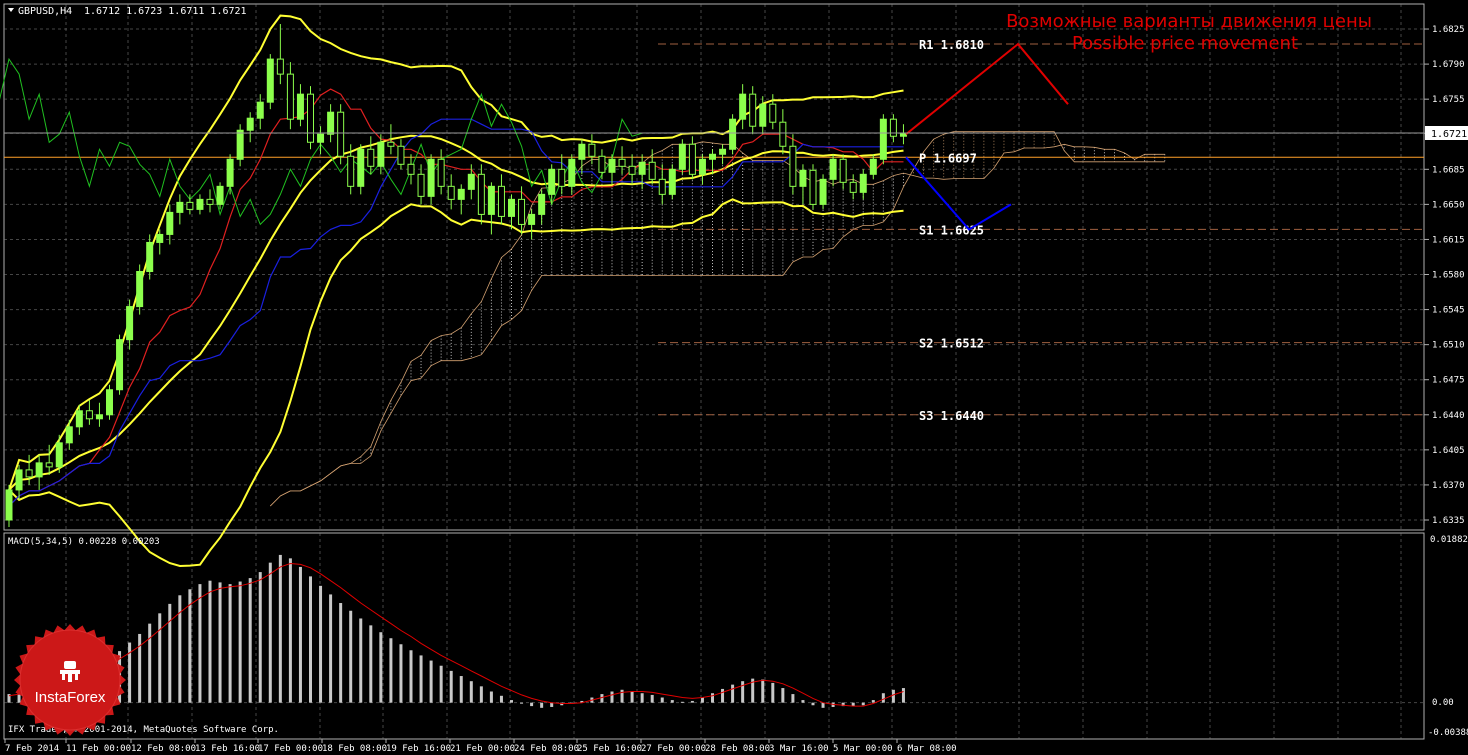  Describe the element at coordinates (45, 11) in the screenshot. I see `symbol-label: GBPUSD,H4` at that location.